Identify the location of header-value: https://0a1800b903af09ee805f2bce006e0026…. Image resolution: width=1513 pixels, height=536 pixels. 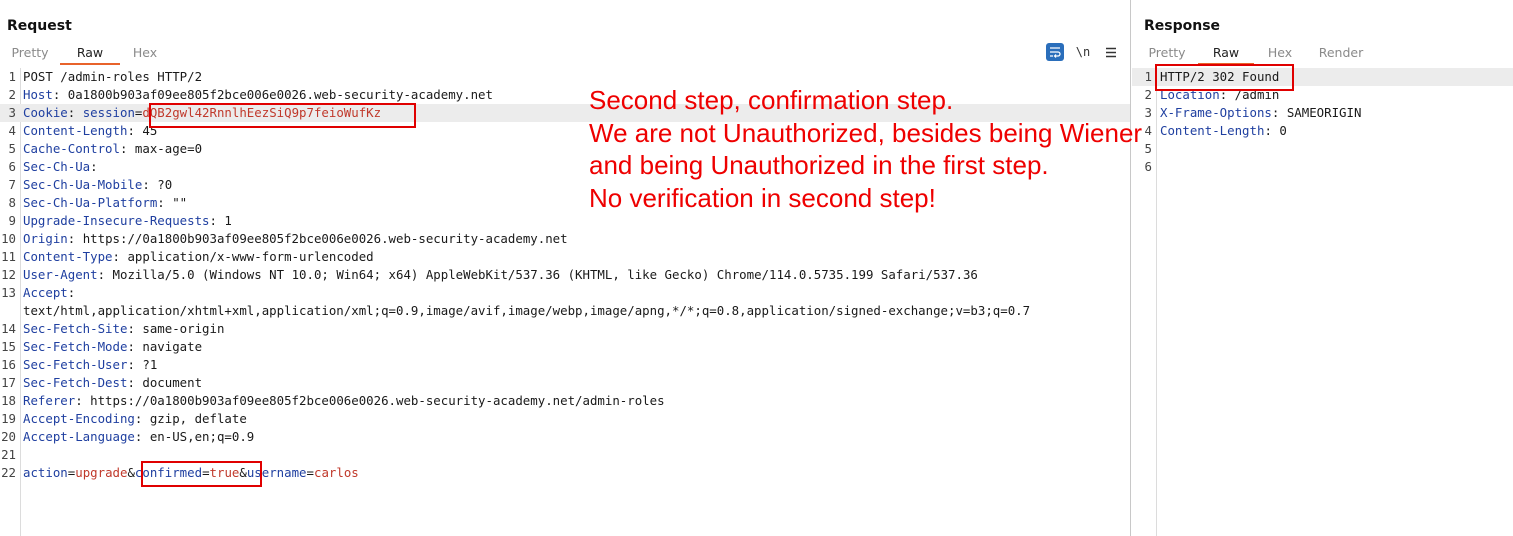
(377, 400).